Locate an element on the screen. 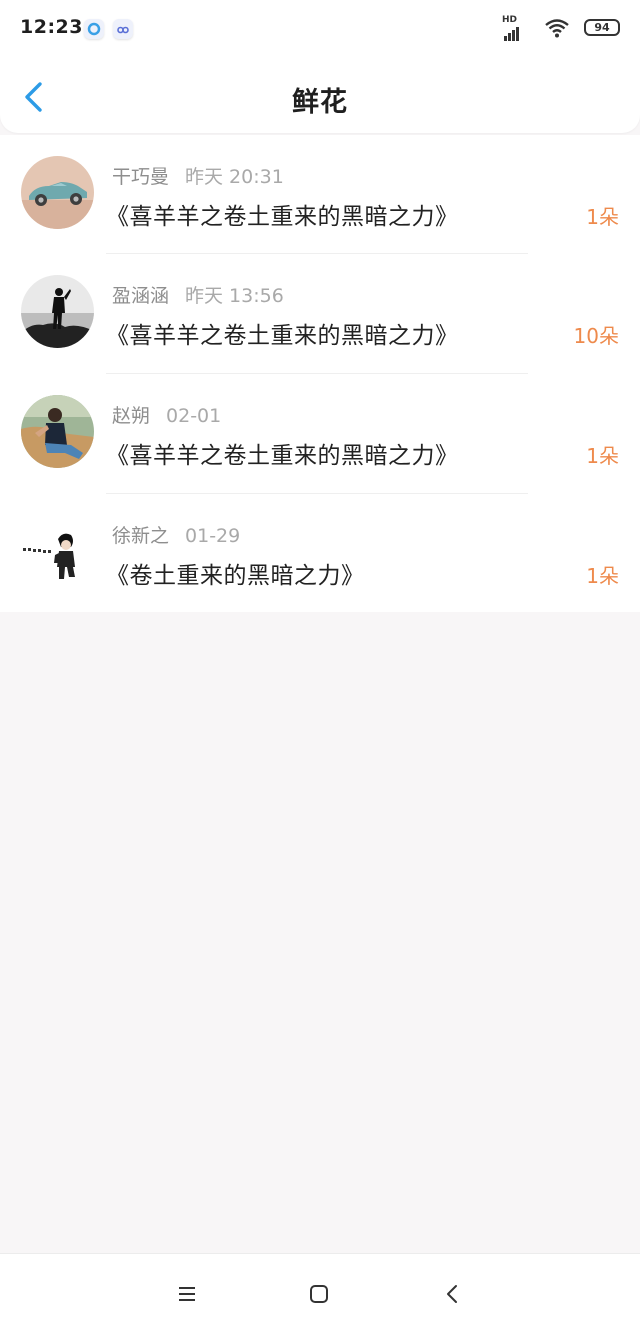 Image resolution: width=640 pixels, height=1330 pixels. item-meta: 徐新之 01-29 is located at coordinates (176, 534).